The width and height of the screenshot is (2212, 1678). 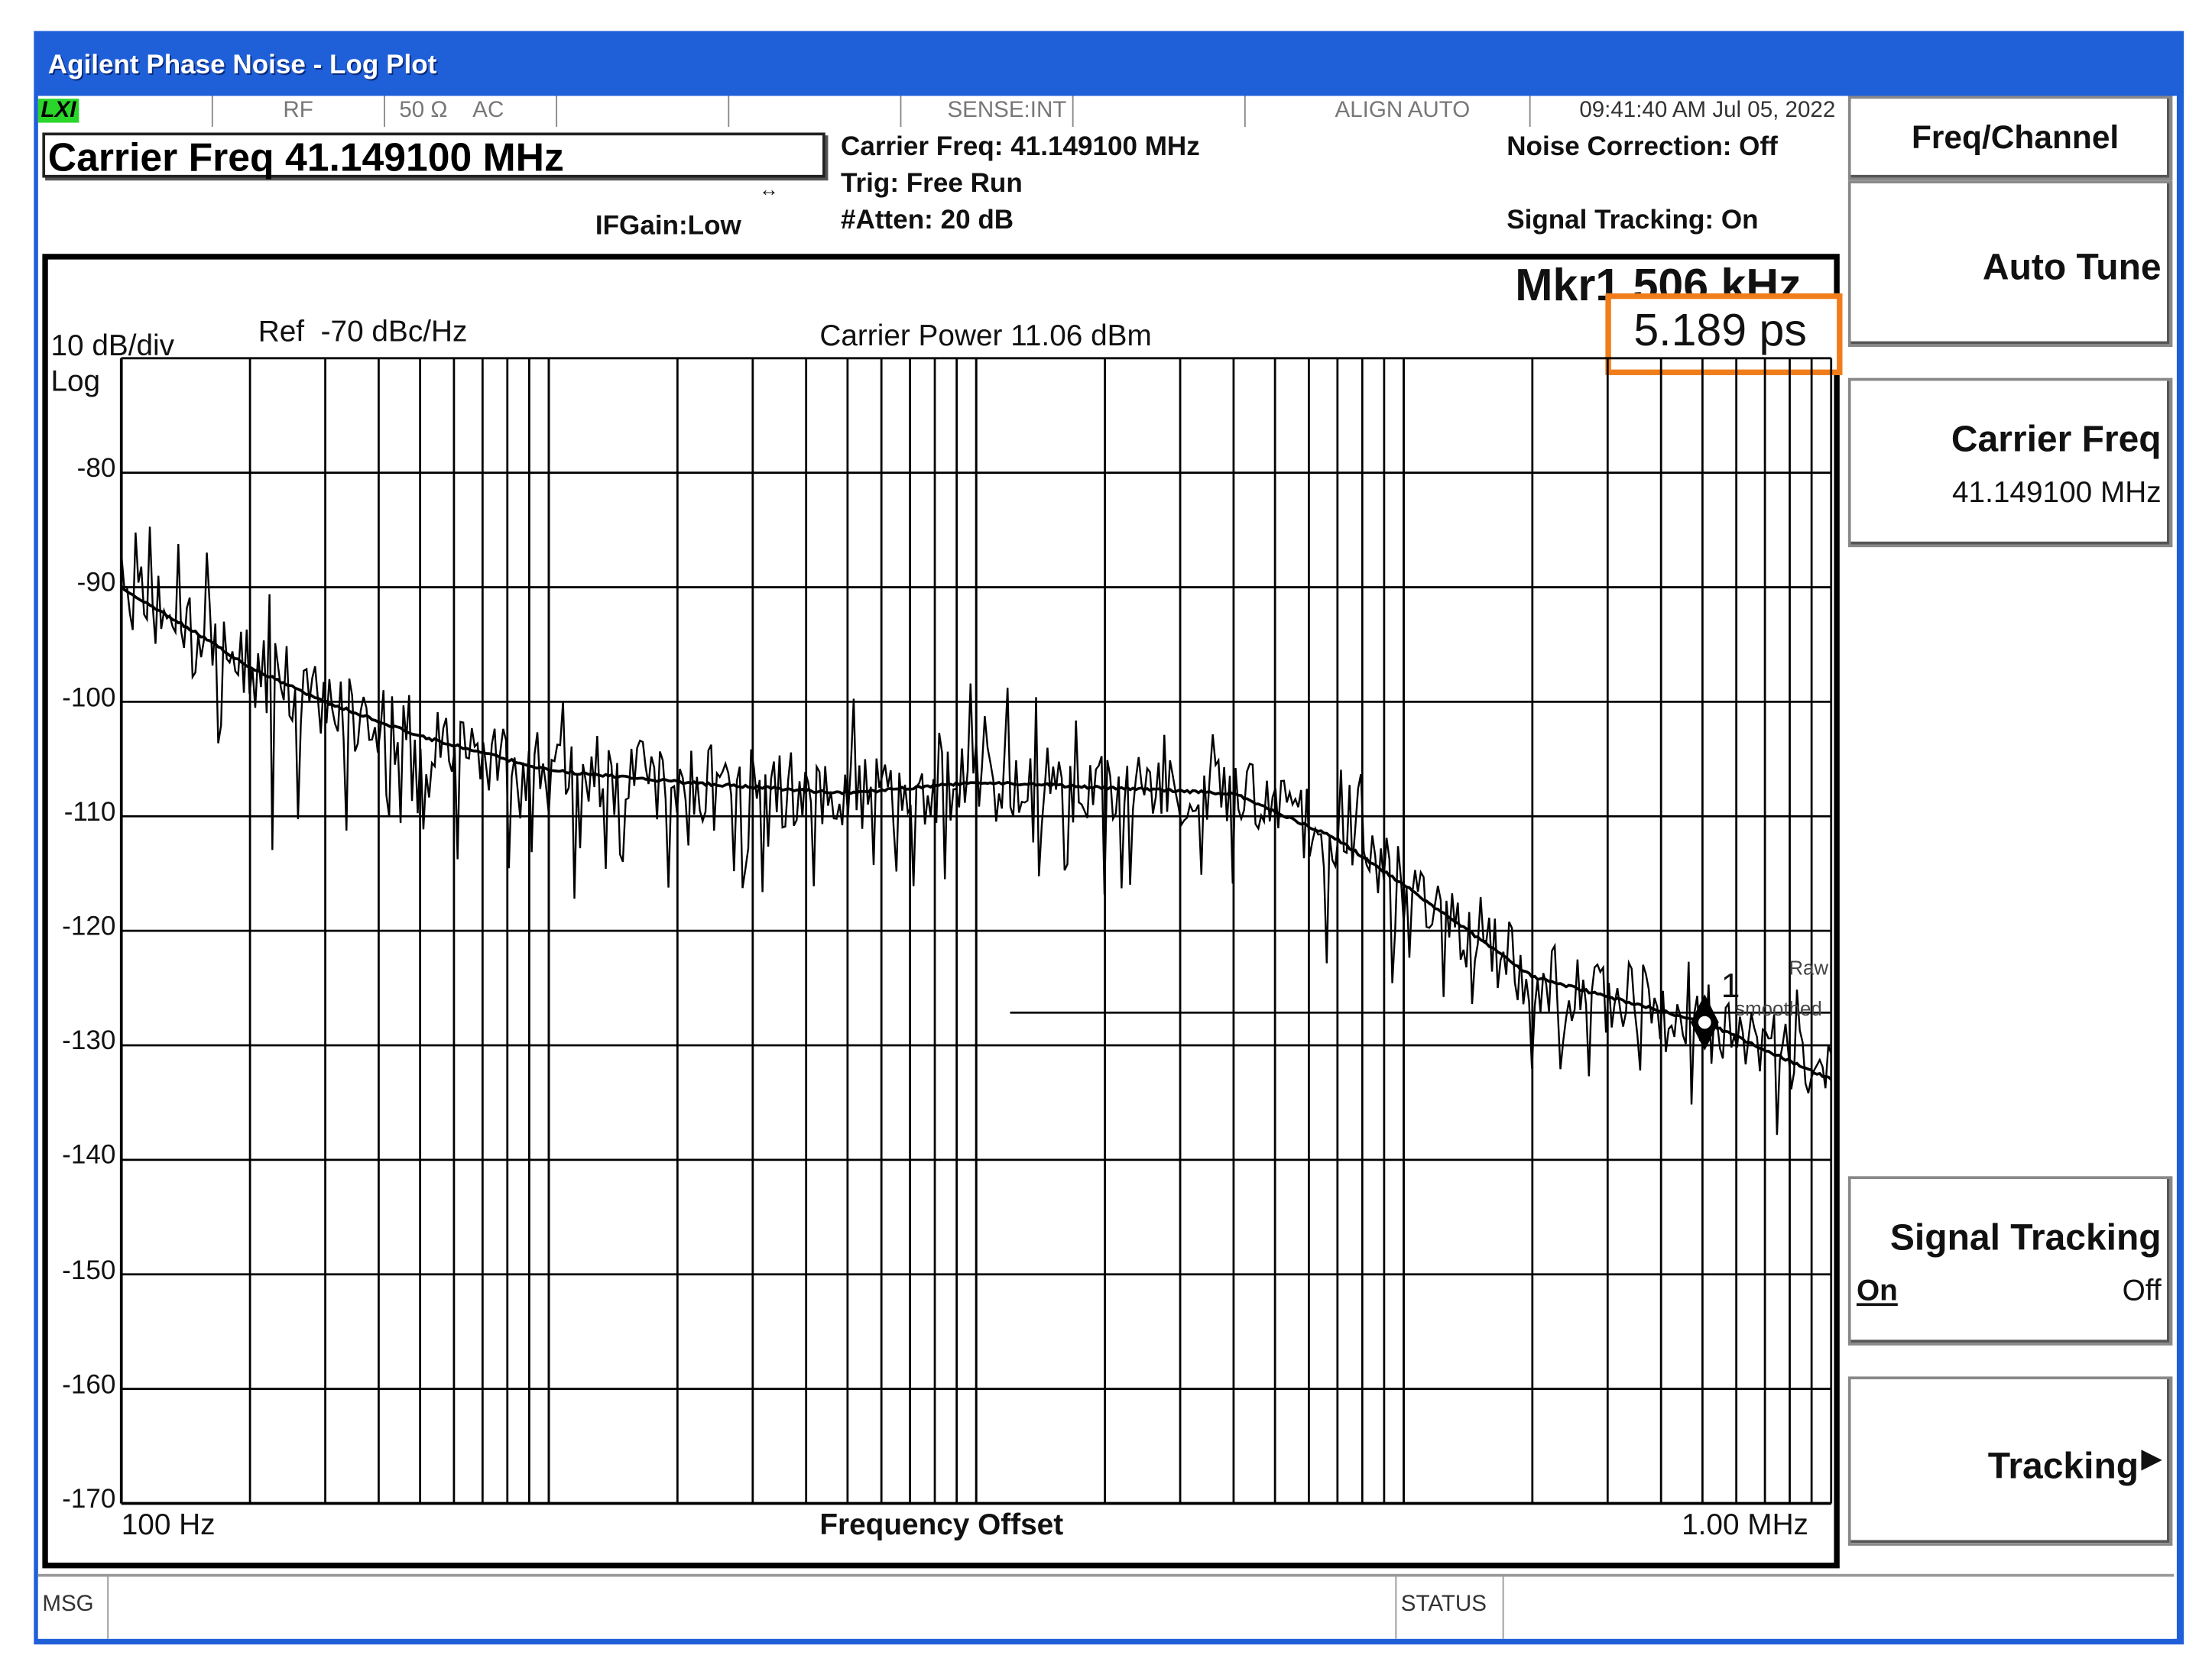 What do you see at coordinates (2010, 264) in the screenshot?
I see `softkey-auto-tune: Auto Tune` at bounding box center [2010, 264].